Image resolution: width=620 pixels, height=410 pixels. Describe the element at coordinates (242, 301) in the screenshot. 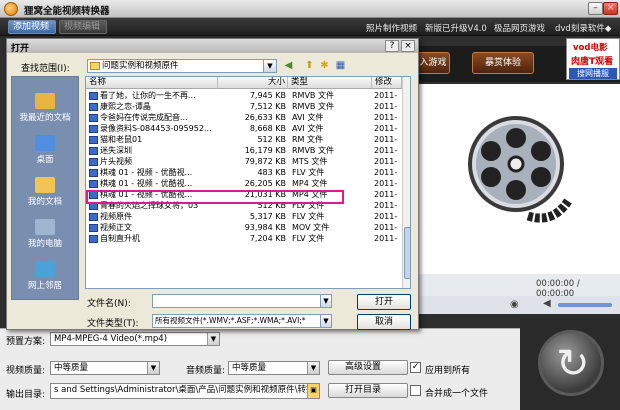

I see `filename-input: ▼` at that location.